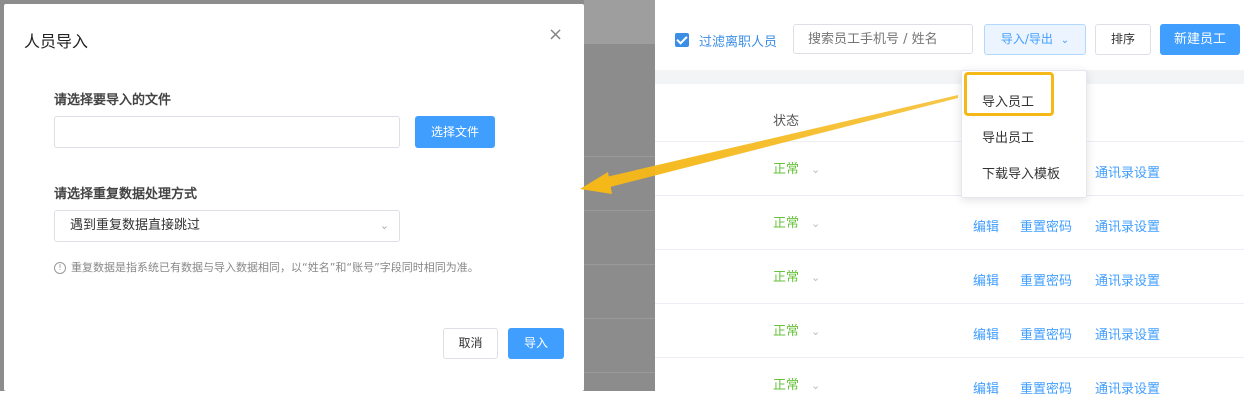  Describe the element at coordinates (536, 343) in the screenshot. I see `import-button: 导入` at that location.